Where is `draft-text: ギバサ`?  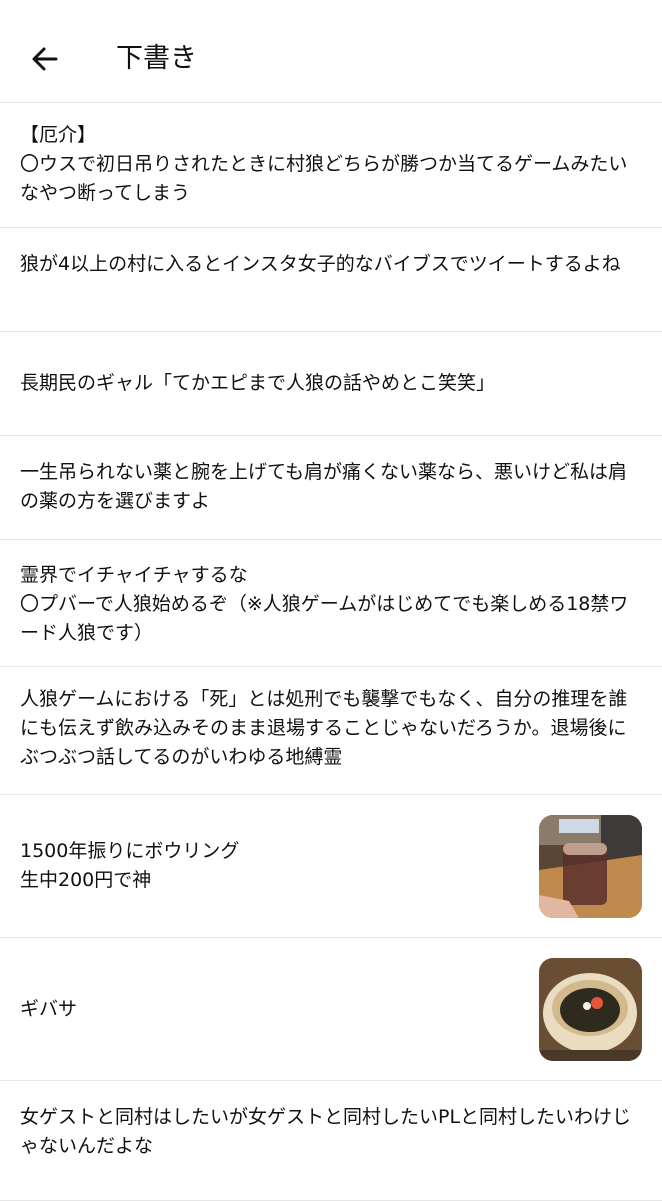
draft-text: ギバサ is located at coordinates (49, 1009).